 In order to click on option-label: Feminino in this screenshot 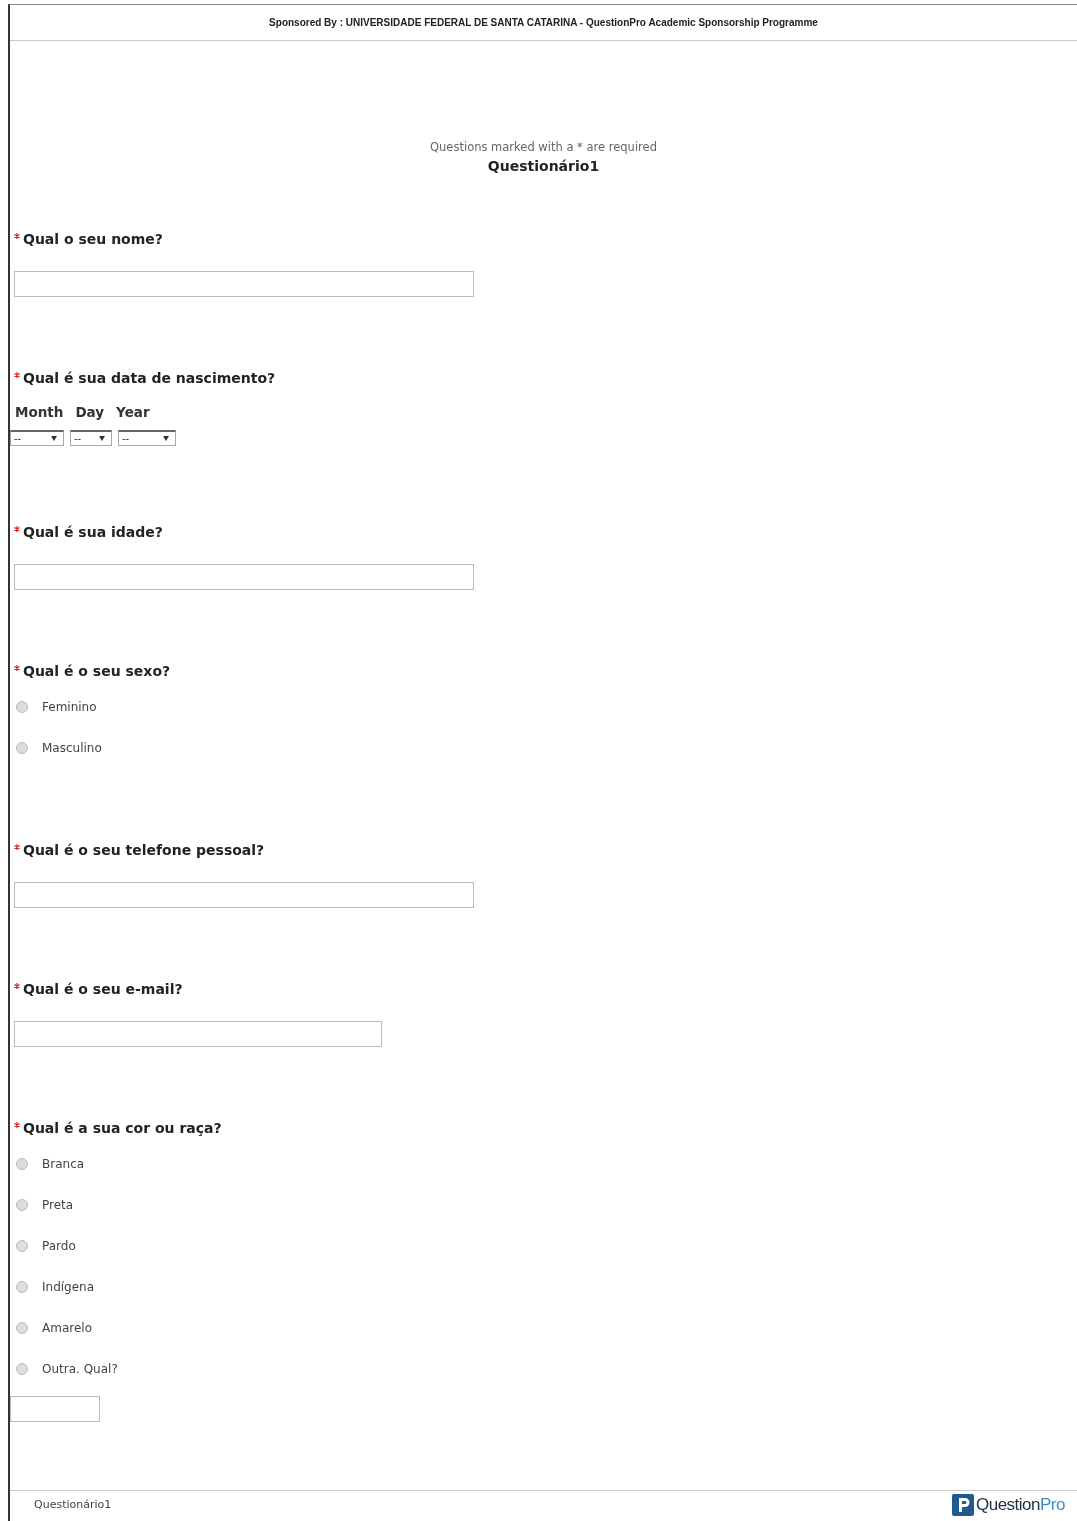, I will do `click(69, 707)`.